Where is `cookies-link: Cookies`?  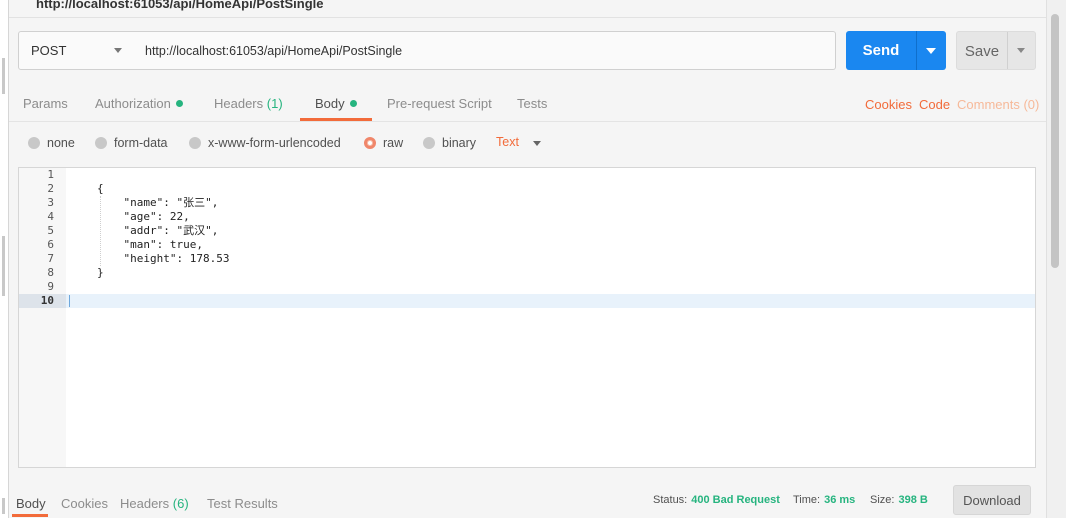
cookies-link: Cookies is located at coordinates (888, 104).